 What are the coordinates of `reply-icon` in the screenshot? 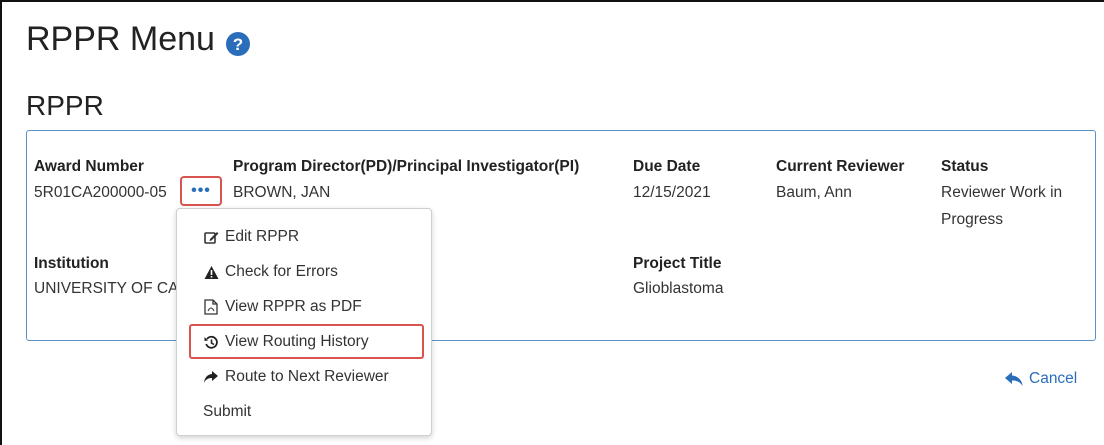 It's located at (1014, 379).